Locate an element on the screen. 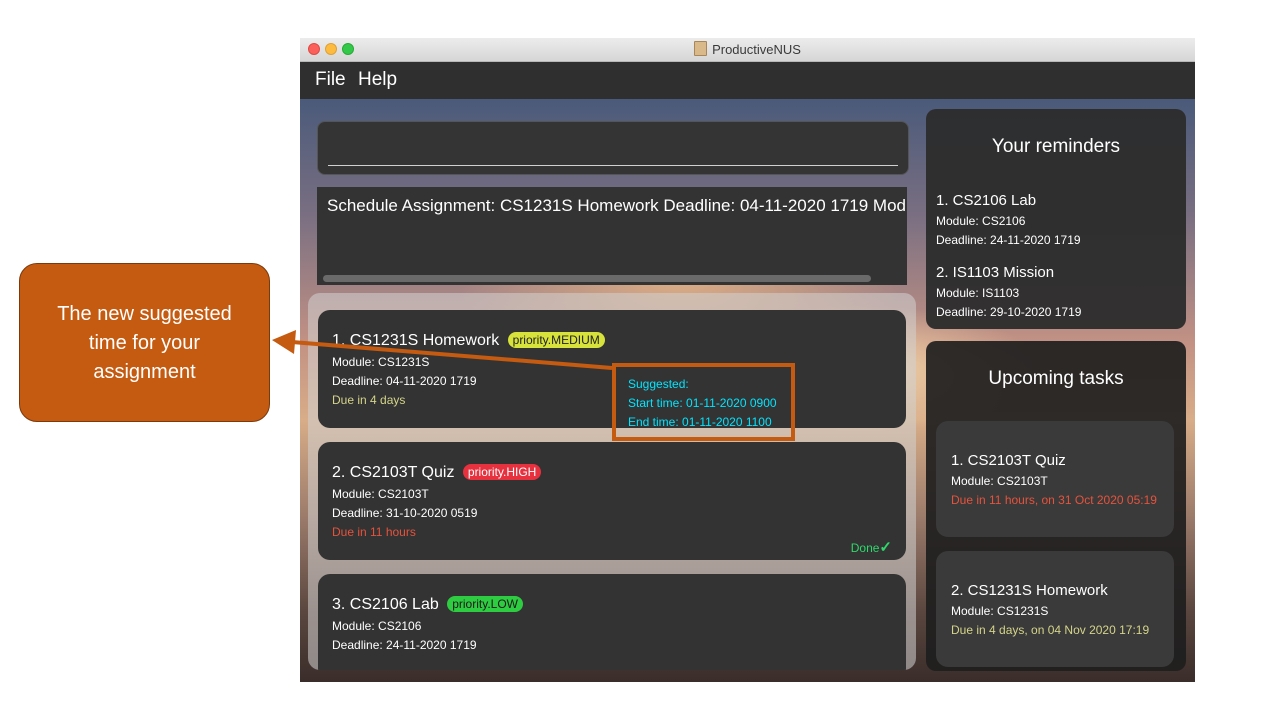 Image resolution: width=1280 pixels, height=720 pixels. callout-arrow-head-icon is located at coordinates (284, 342).